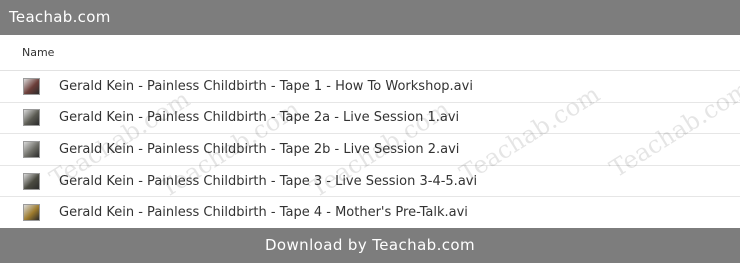 The height and width of the screenshot is (263, 740). What do you see at coordinates (370, 17) in the screenshot?
I see `window-title-bar: Teachab.com` at bounding box center [370, 17].